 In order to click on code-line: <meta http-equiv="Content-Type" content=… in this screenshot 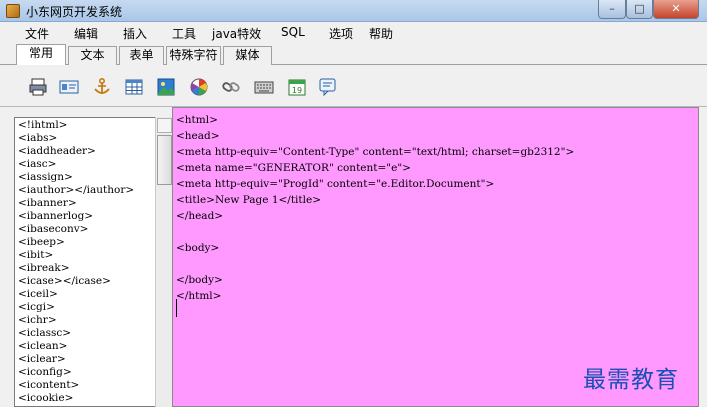, I will do `click(375, 152)`.